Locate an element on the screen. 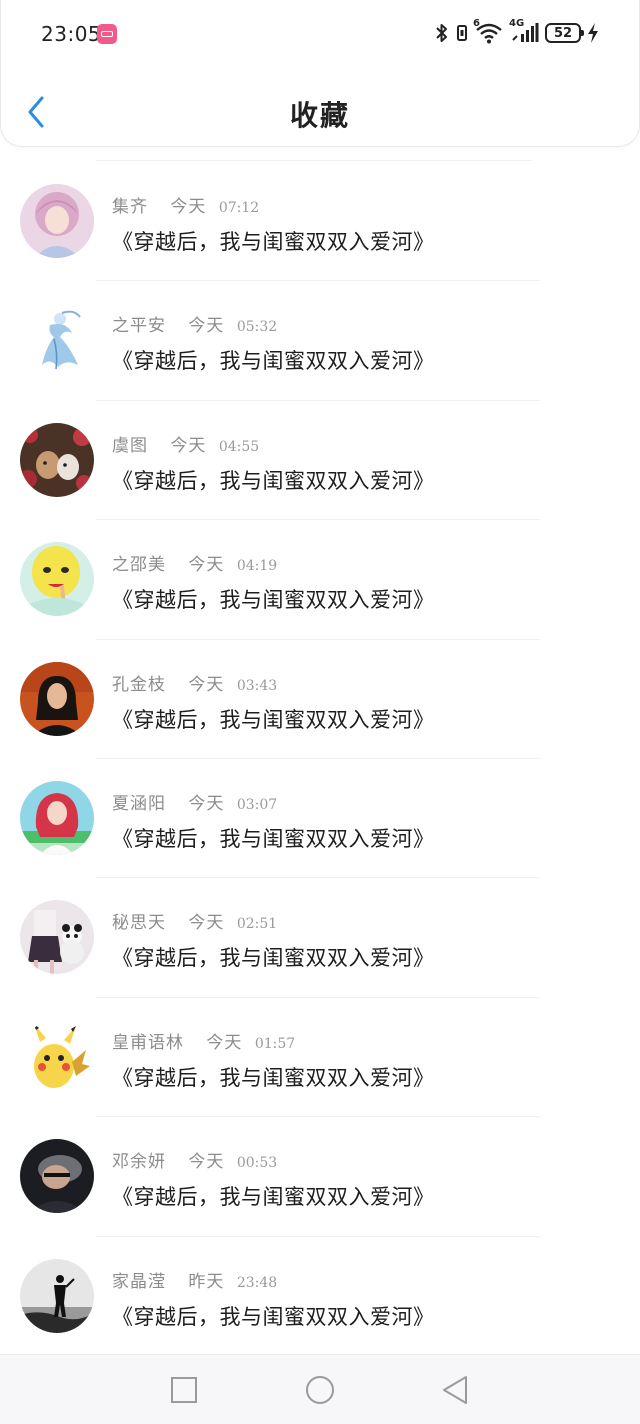  item-time: 03:07 is located at coordinates (257, 804).